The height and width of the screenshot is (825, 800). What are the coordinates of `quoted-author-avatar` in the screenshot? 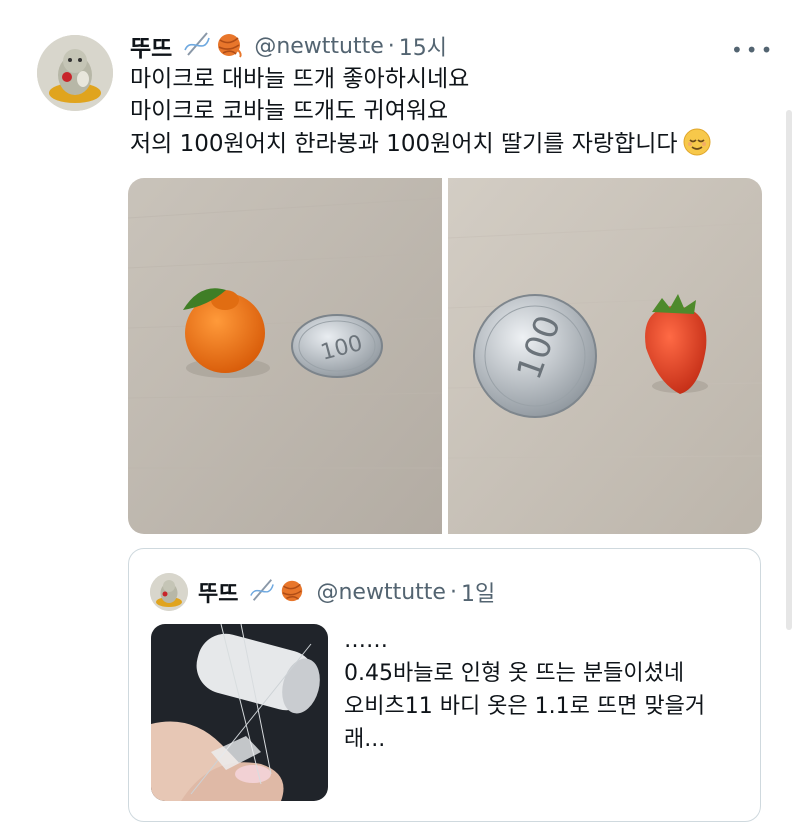 It's located at (169, 592).